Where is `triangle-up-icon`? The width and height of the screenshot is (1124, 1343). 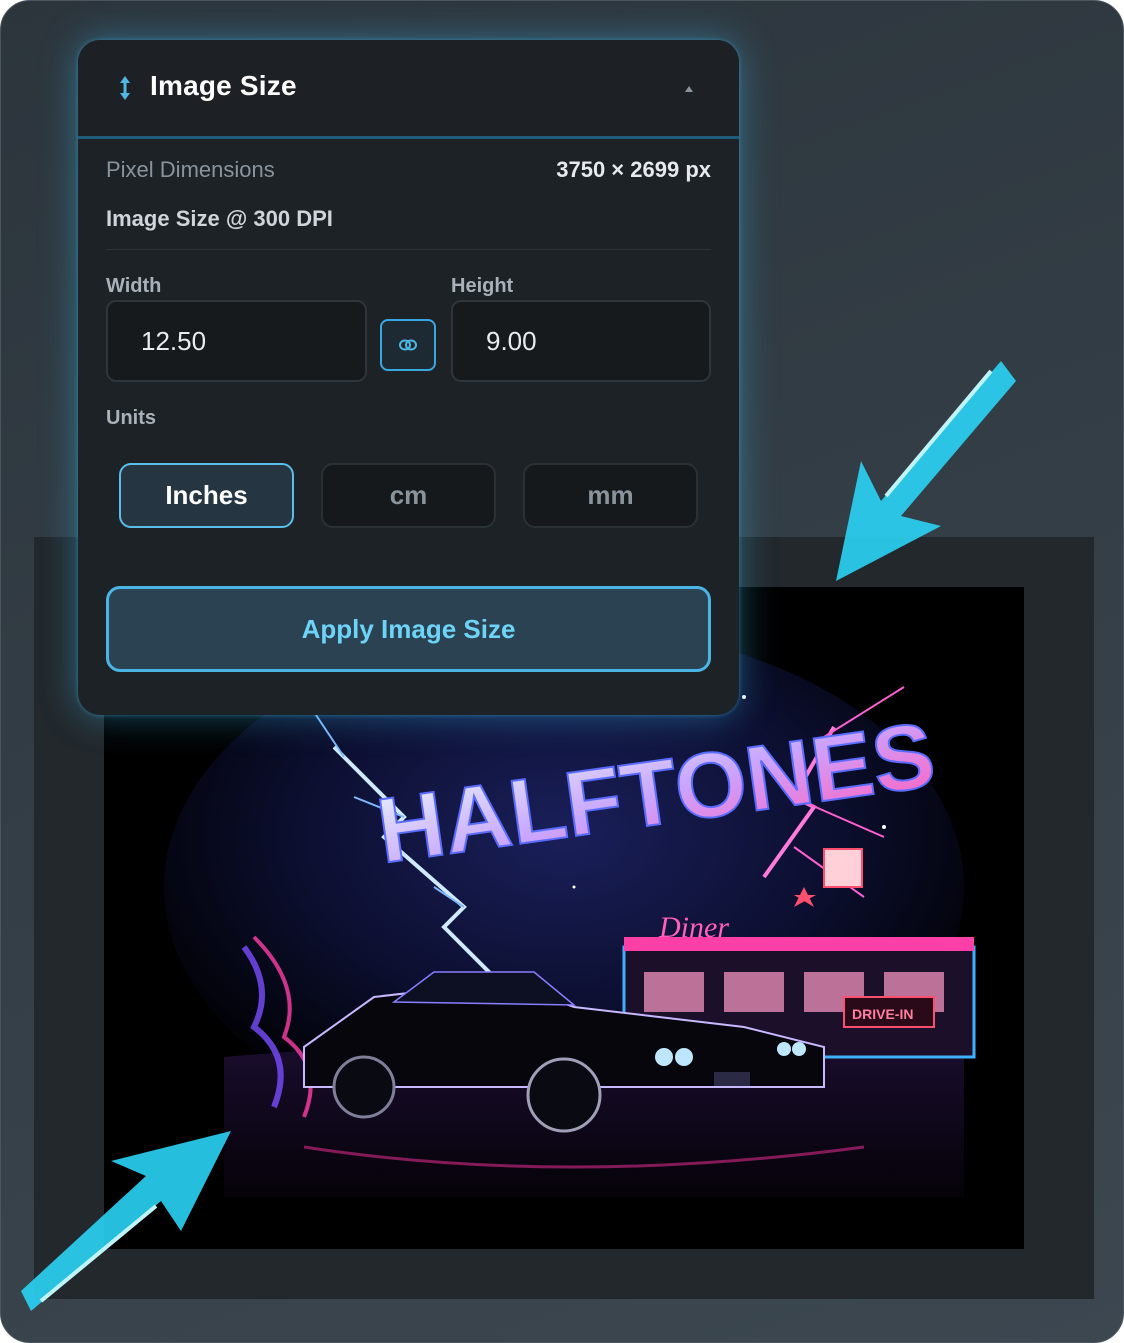 triangle-up-icon is located at coordinates (689, 89).